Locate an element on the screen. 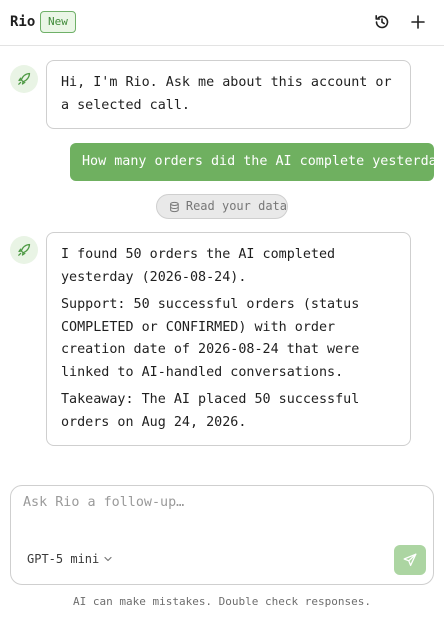 The width and height of the screenshot is (444, 620). history-button is located at coordinates (382, 22).